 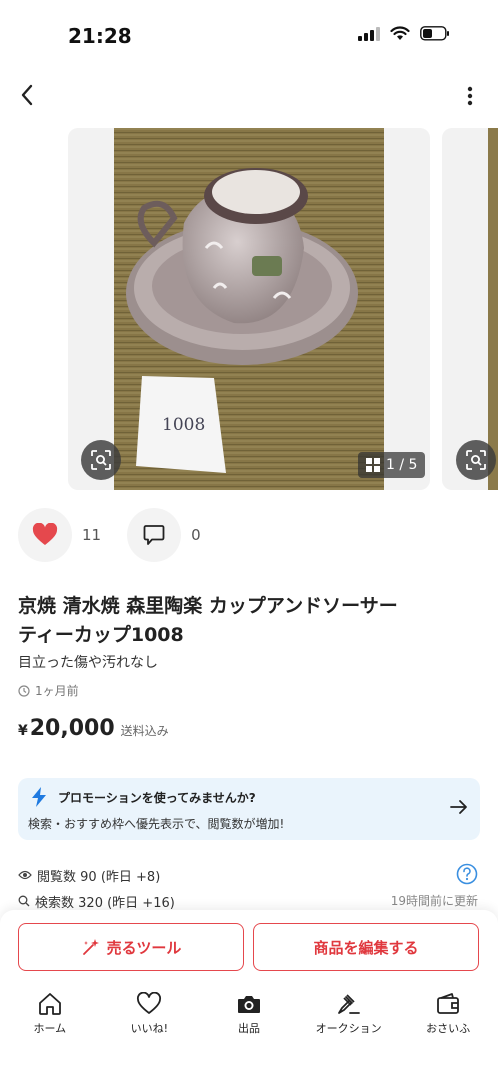 I want to click on more-options-button, so click(x=470, y=96).